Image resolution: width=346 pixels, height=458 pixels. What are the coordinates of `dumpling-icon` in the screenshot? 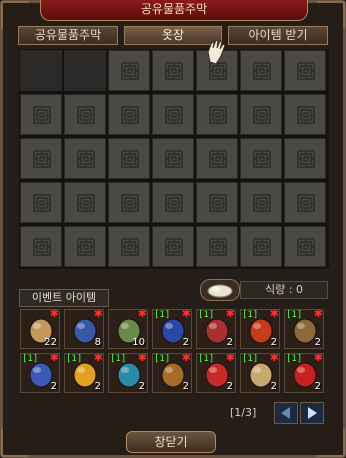 It's located at (220, 290).